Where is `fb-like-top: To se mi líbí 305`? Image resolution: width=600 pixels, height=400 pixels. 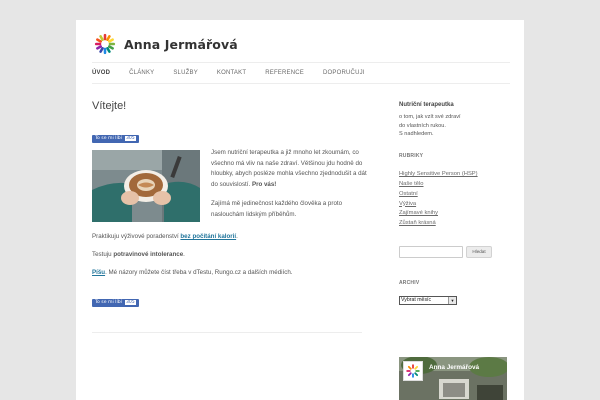
fb-like-top: To se mi líbí 305 is located at coordinates (227, 135).